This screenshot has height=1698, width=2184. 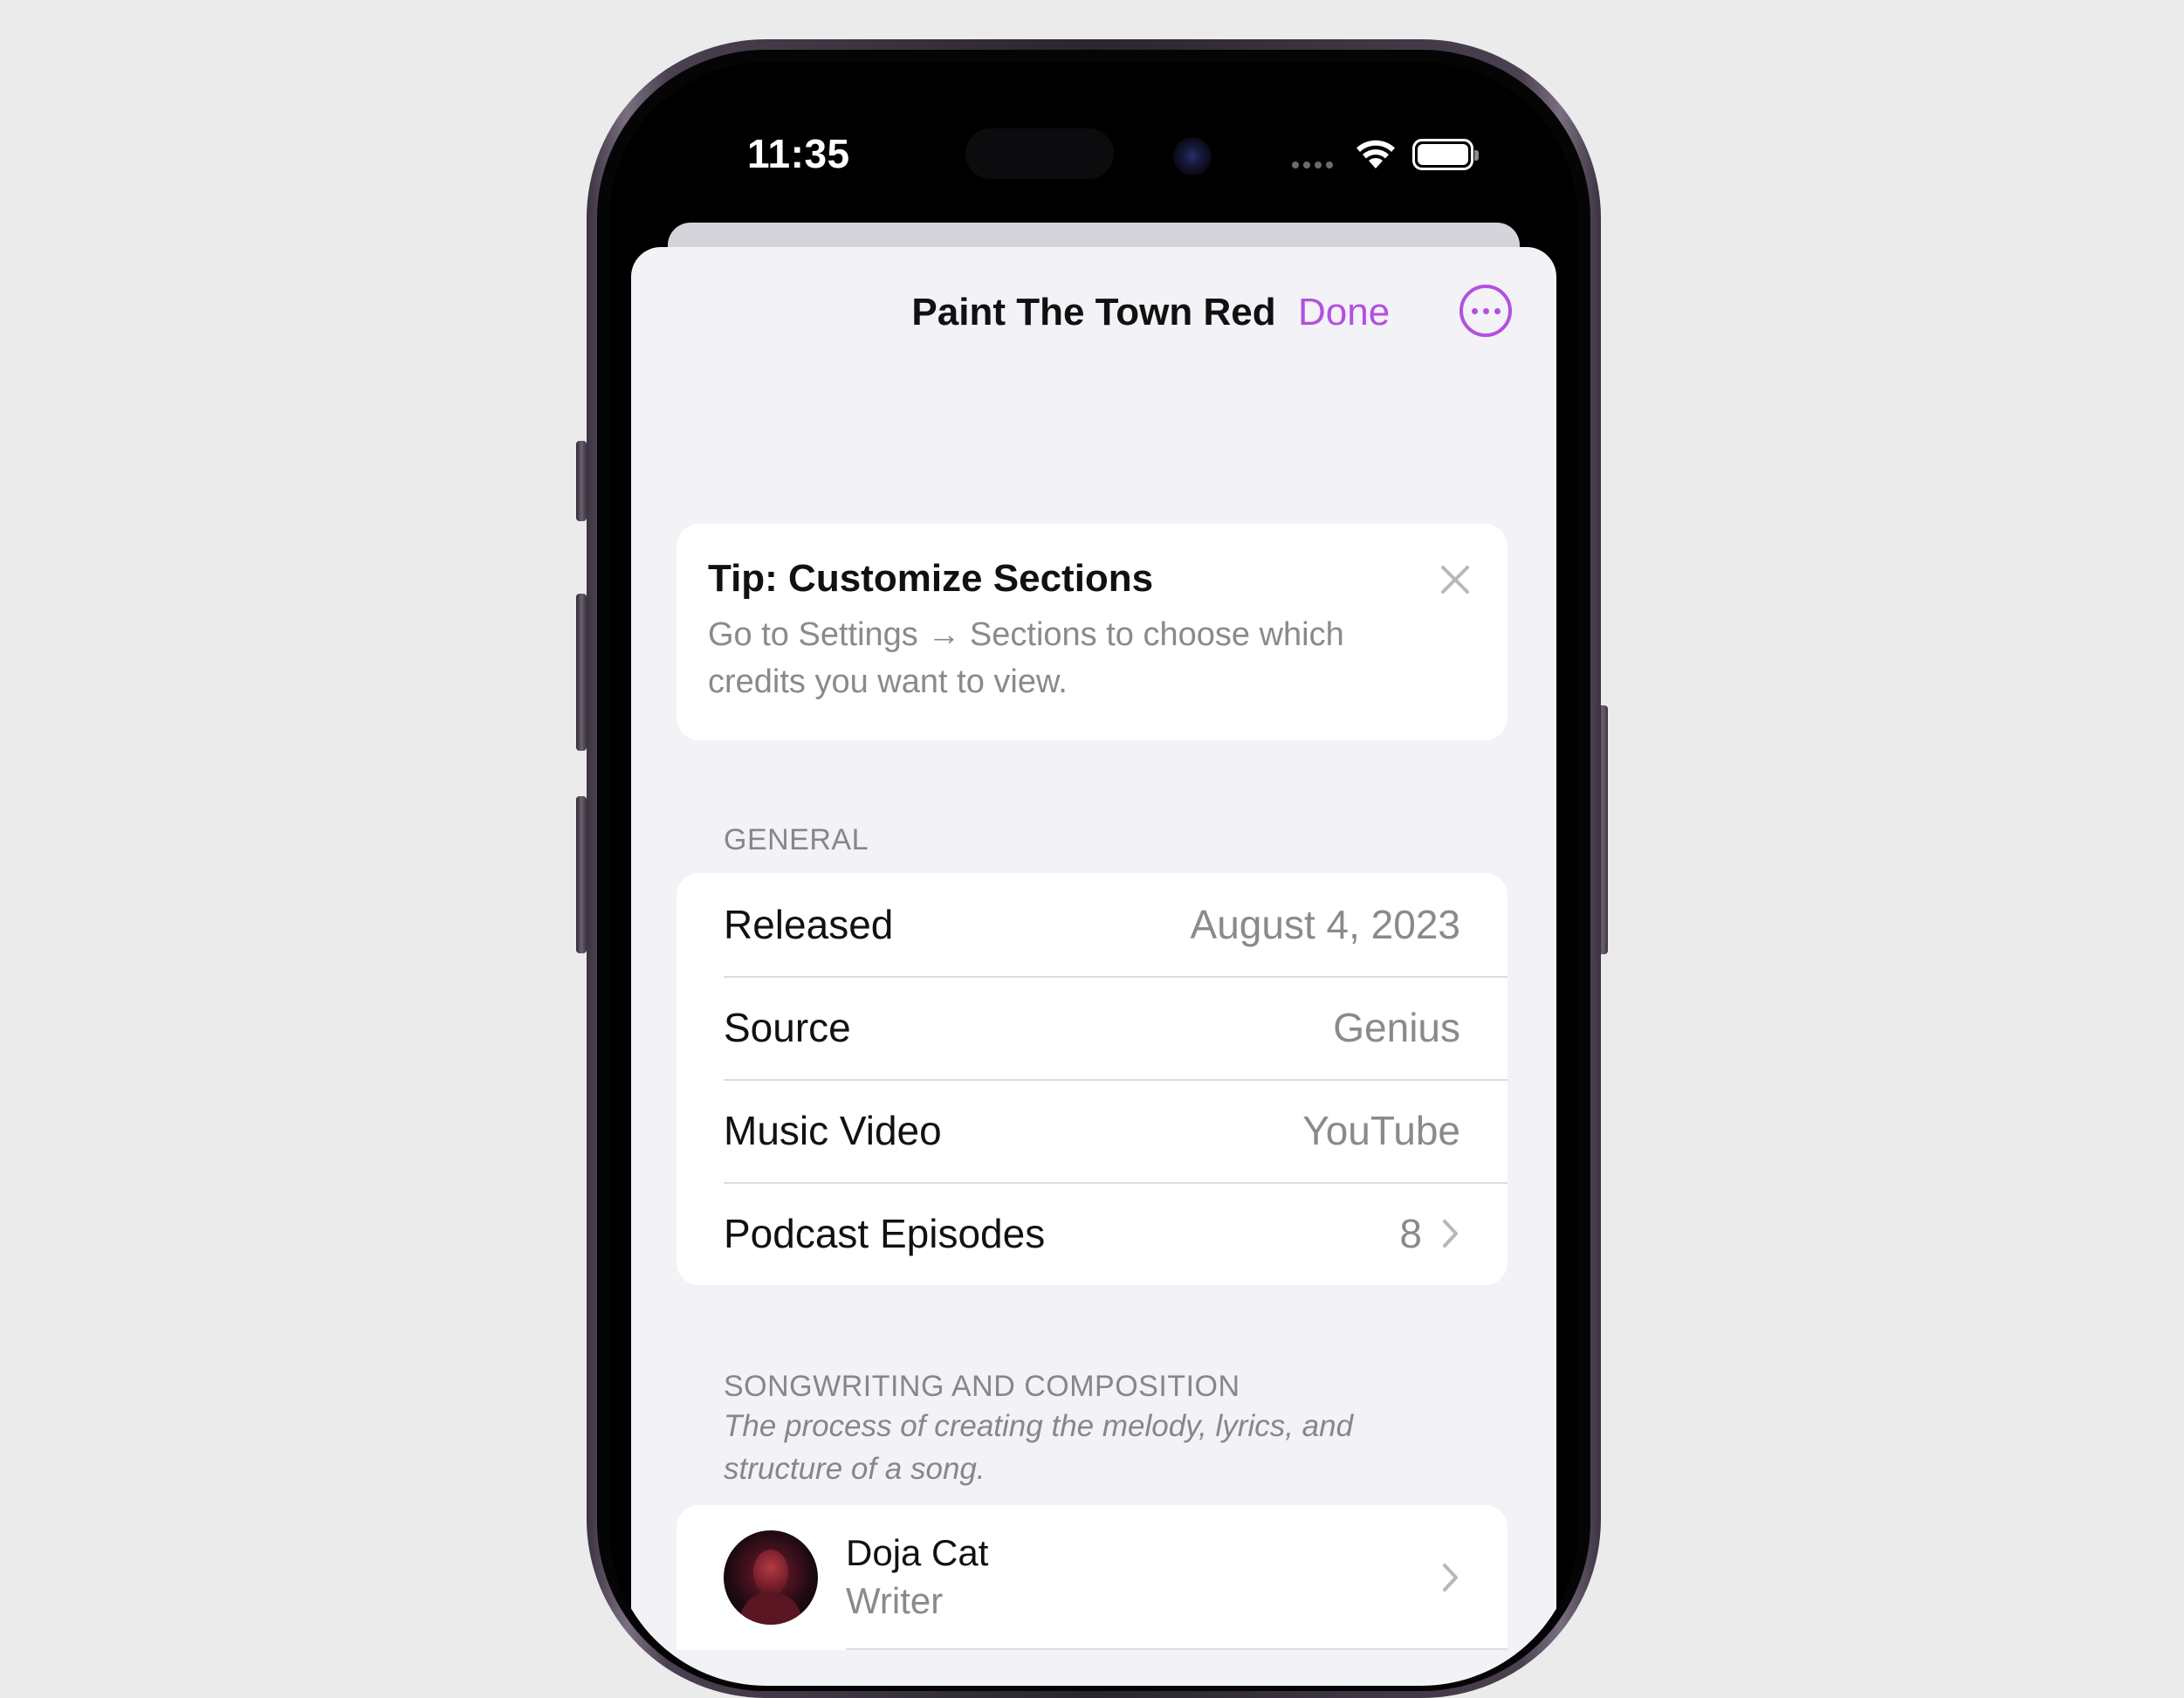 I want to click on done-button: Done, so click(x=1344, y=312).